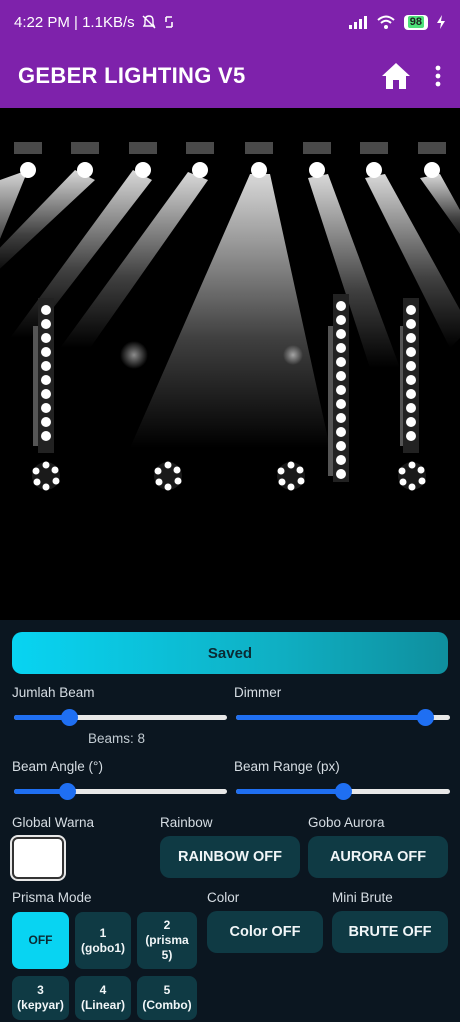 The height and width of the screenshot is (1022, 460). I want to click on signal-icon, so click(357, 22).